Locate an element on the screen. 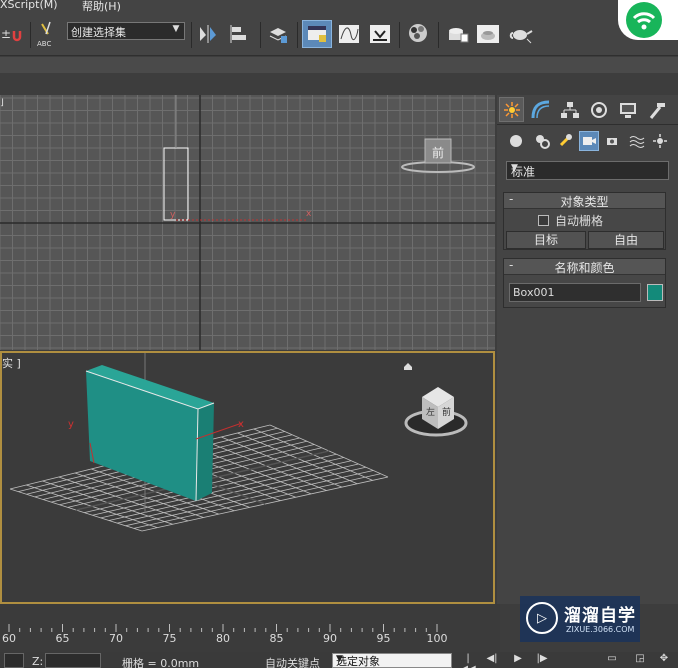 The width and height of the screenshot is (678, 668). motion-tab-icon is located at coordinates (598, 109).